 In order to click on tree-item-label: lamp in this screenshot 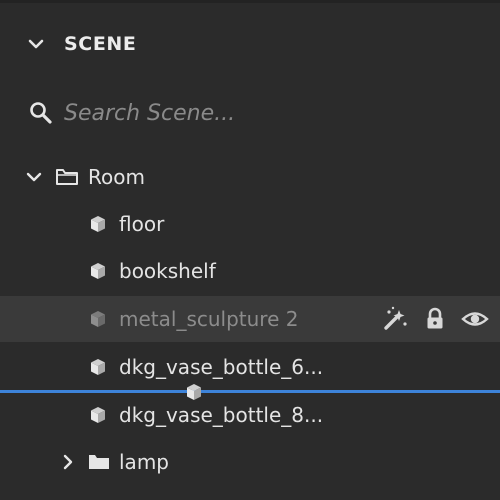, I will do `click(144, 462)`.